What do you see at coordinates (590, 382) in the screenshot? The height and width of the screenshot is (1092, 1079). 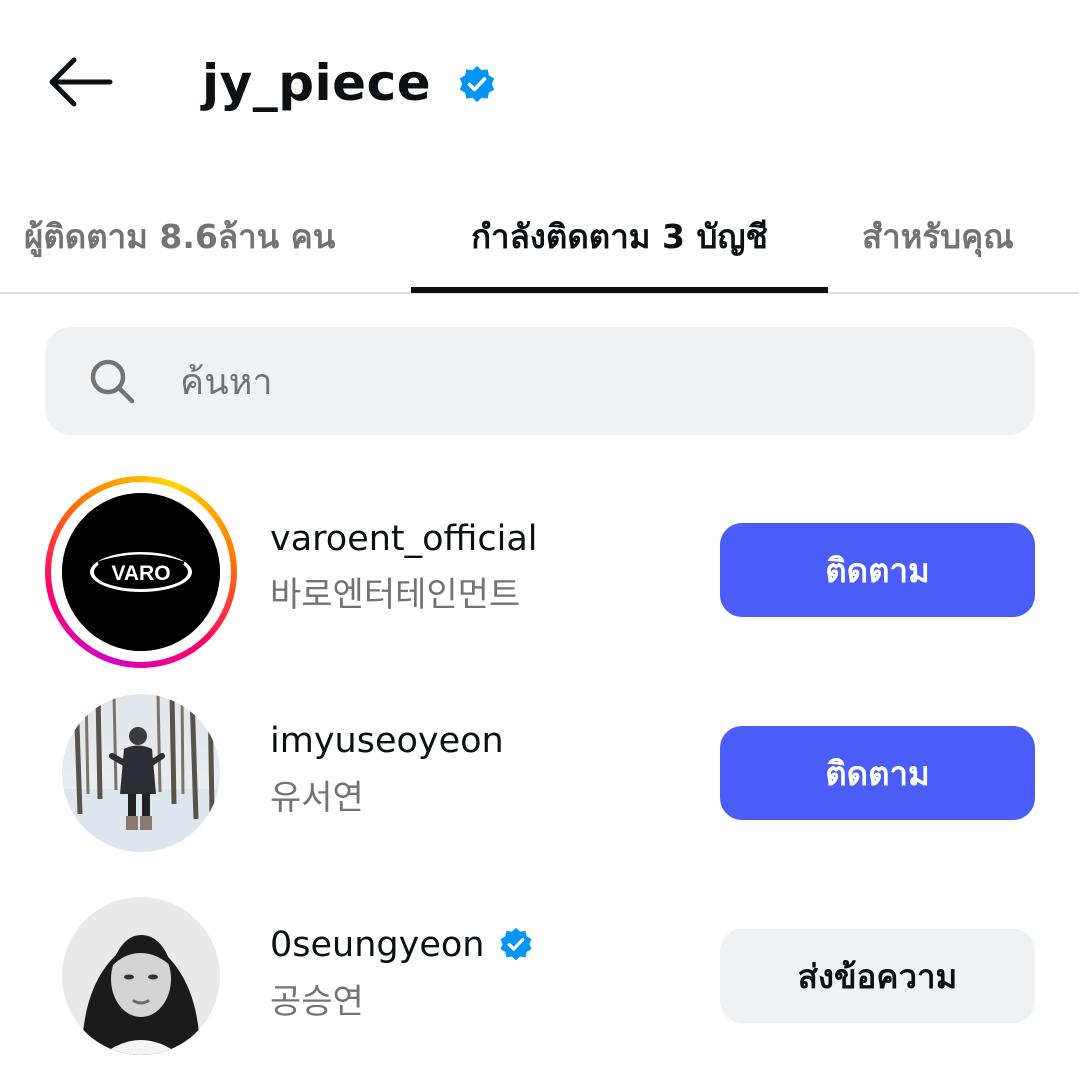 I see `search-input` at bounding box center [590, 382].